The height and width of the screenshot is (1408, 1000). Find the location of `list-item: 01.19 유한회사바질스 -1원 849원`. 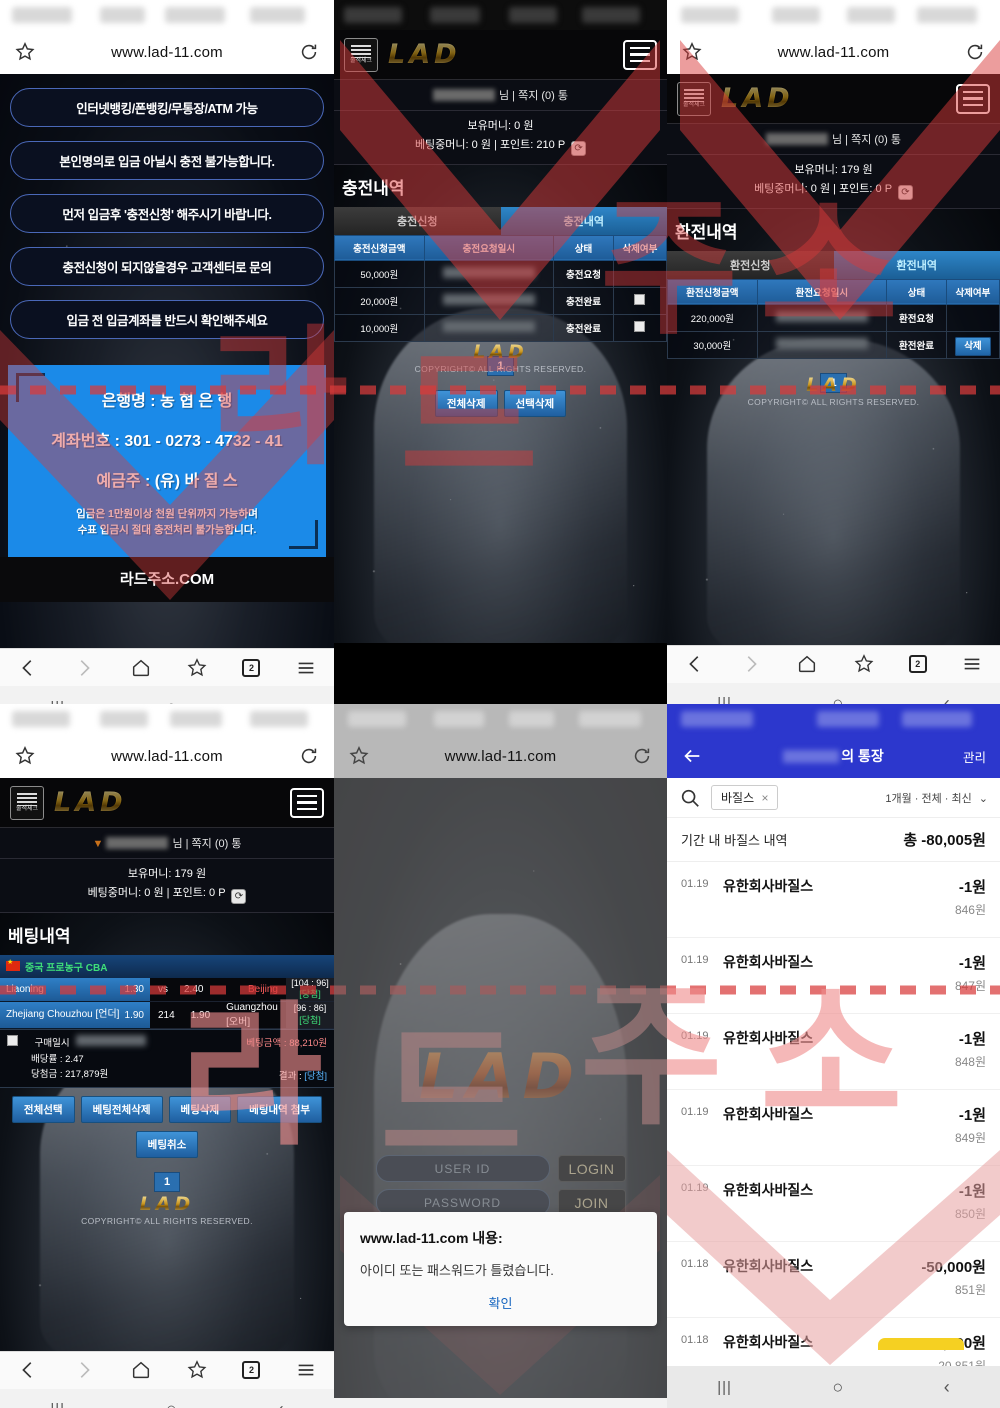

list-item: 01.19 유한회사바질스 -1원 849원 is located at coordinates (833, 1128).